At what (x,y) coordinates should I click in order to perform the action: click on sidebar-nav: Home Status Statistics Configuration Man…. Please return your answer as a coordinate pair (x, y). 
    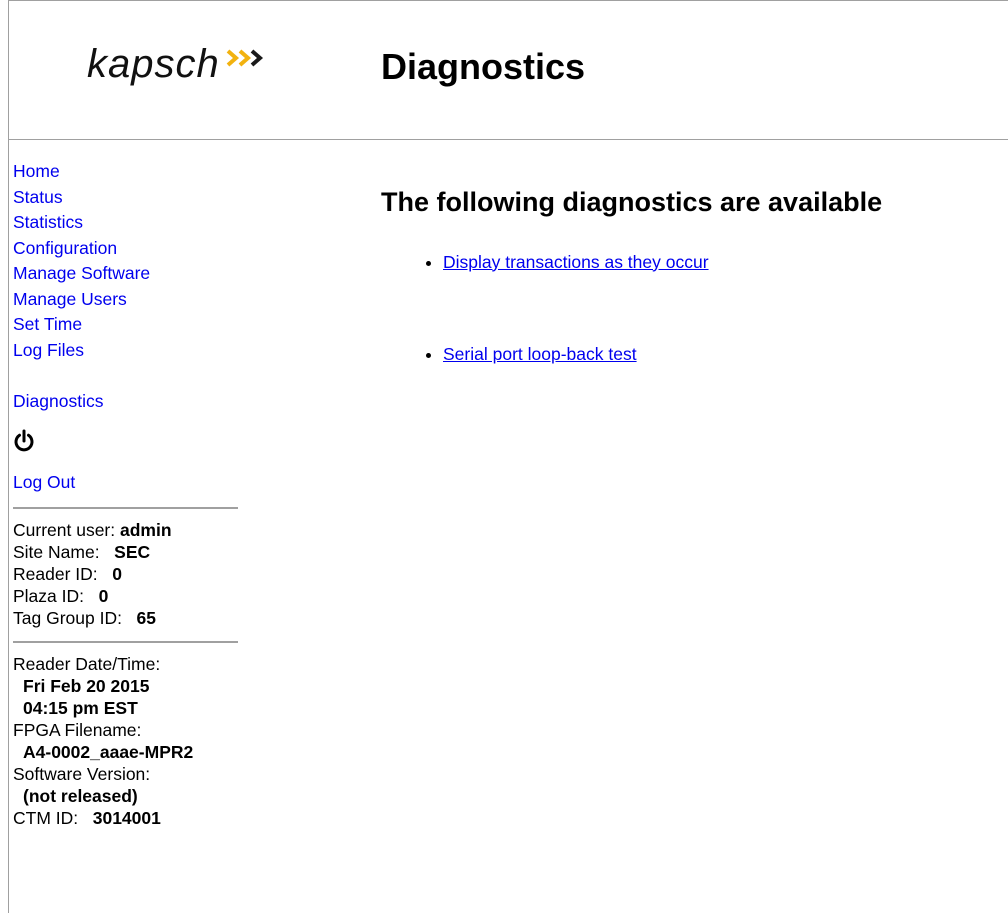
    Looking at the image, I should click on (126, 287).